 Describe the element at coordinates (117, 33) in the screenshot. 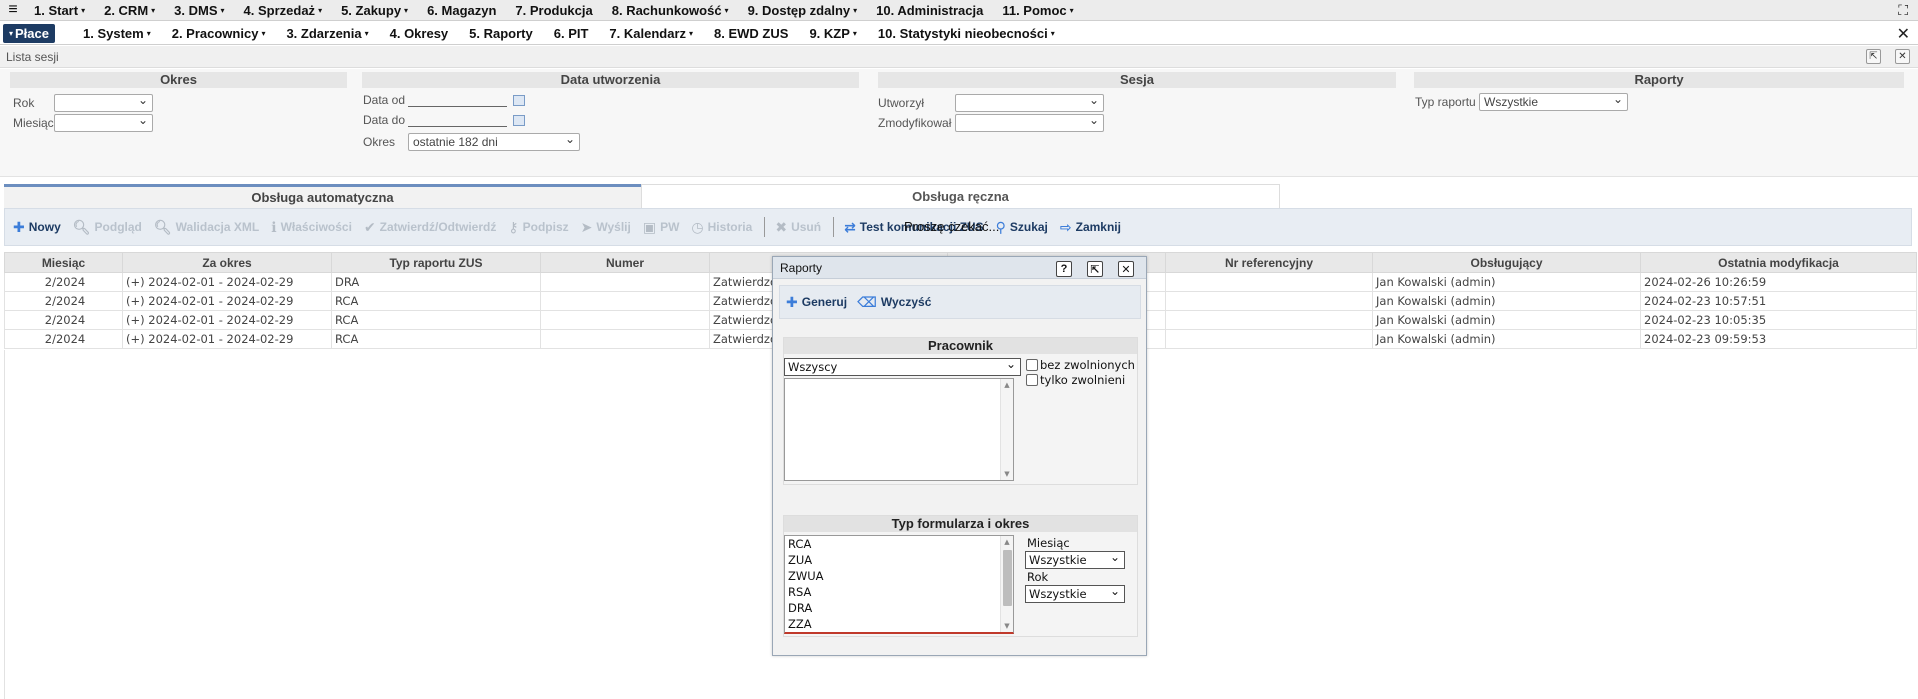

I see `submenu-item: 1. System ▾` at that location.